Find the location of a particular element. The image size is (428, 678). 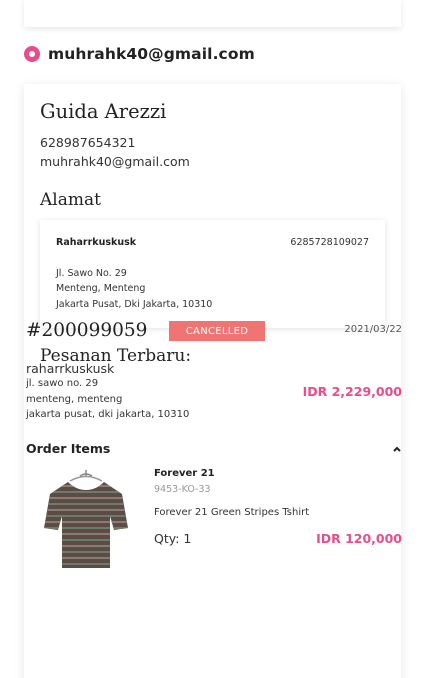

address-line: Menteng, Menteng is located at coordinates (101, 288).